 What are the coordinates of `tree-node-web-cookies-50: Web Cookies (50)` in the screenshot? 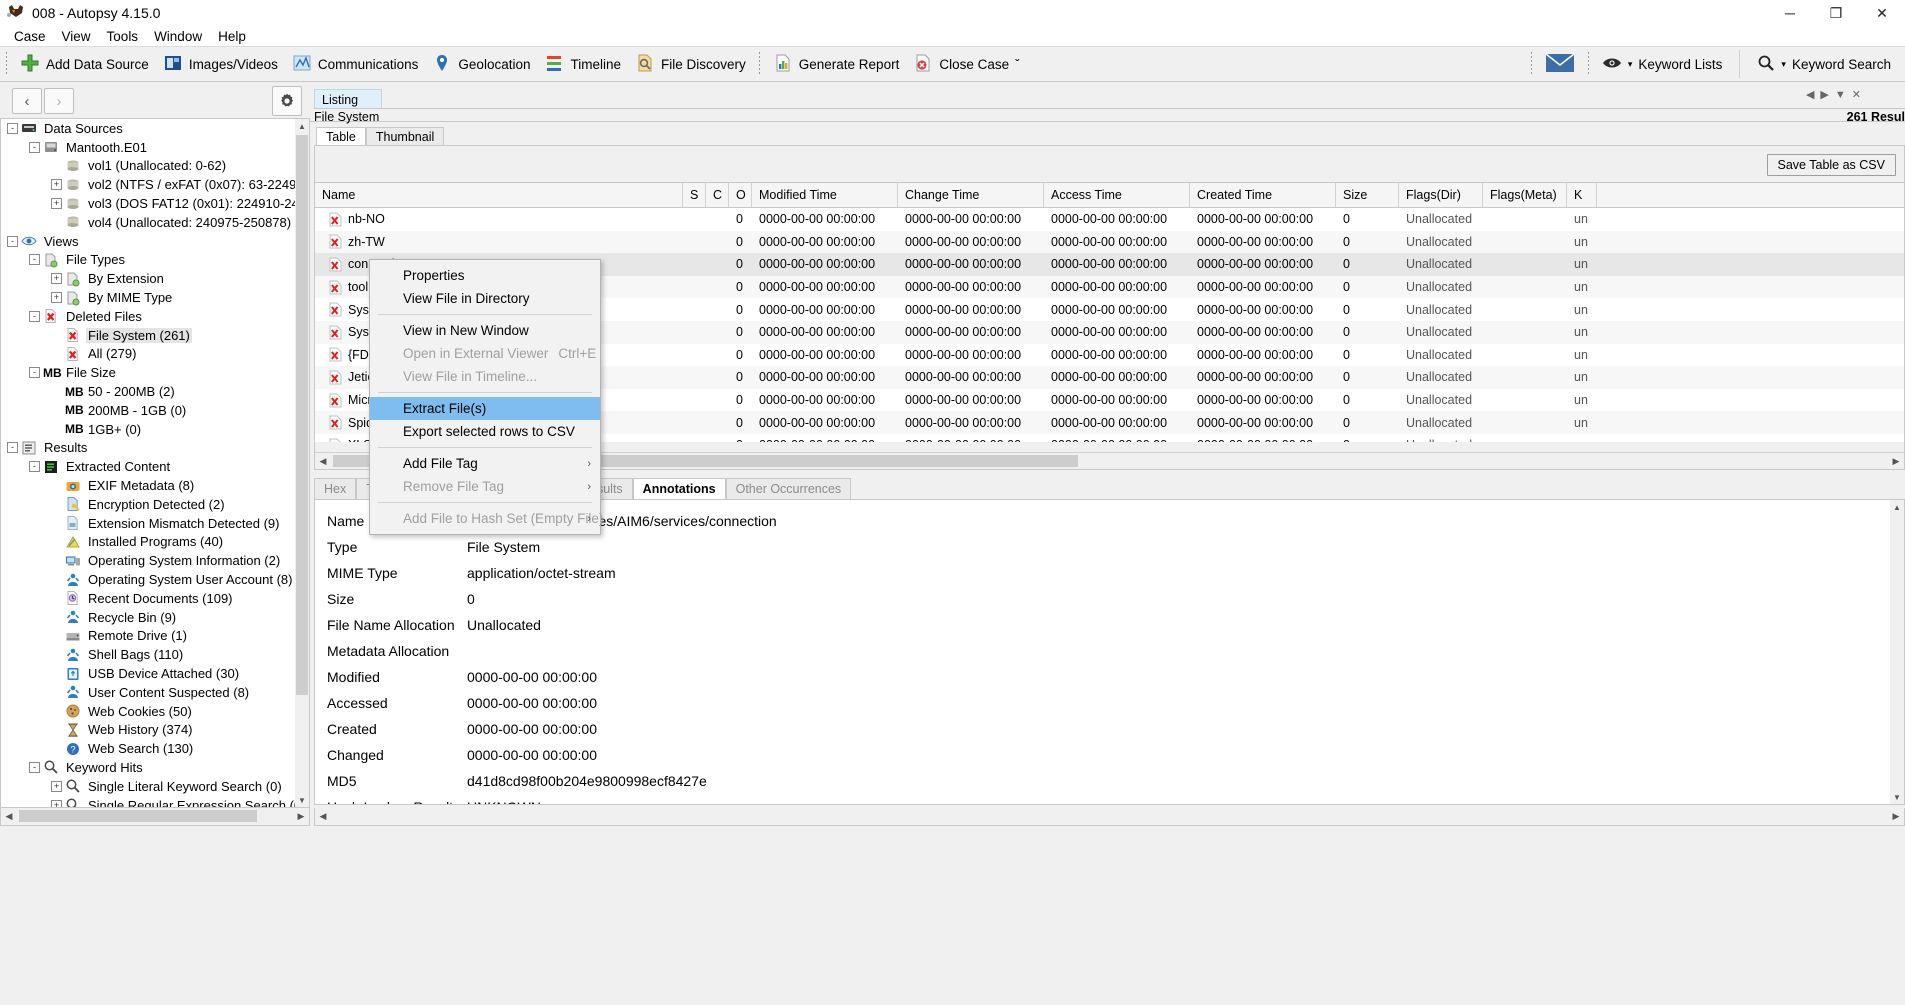 It's located at (149, 711).